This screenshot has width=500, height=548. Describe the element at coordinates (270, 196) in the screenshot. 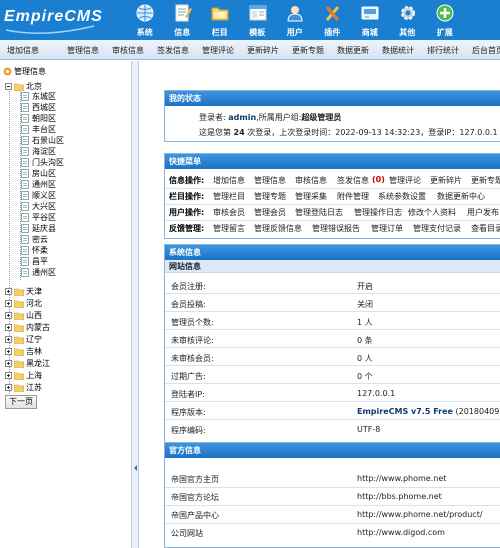

I see `quick-link: 管理专题` at that location.